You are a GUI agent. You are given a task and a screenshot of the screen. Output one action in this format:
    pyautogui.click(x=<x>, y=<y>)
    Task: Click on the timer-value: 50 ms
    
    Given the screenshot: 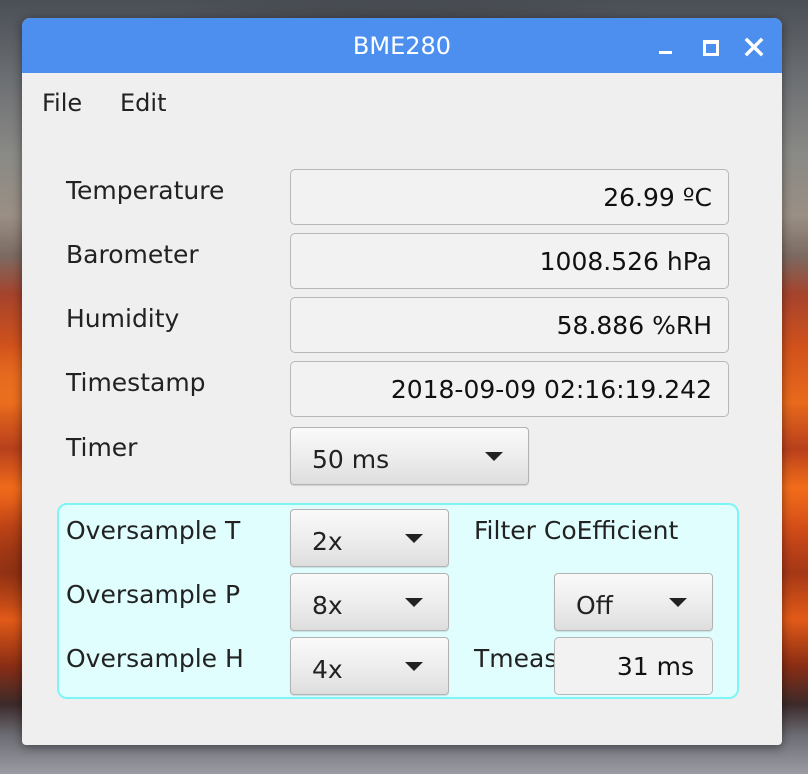 What is the action you would take?
    pyautogui.click(x=351, y=459)
    